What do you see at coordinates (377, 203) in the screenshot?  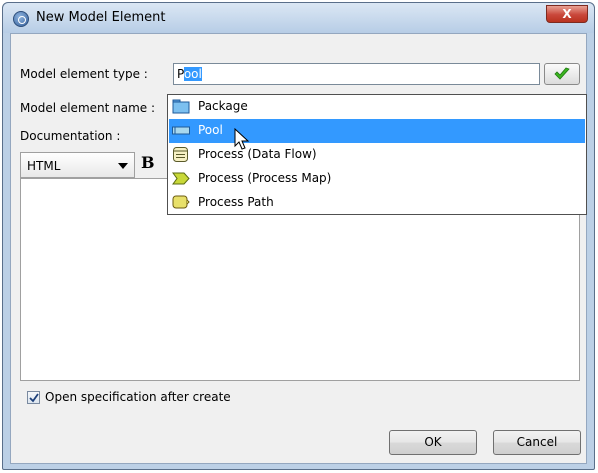 I see `suggestion-process-path: Process Path` at bounding box center [377, 203].